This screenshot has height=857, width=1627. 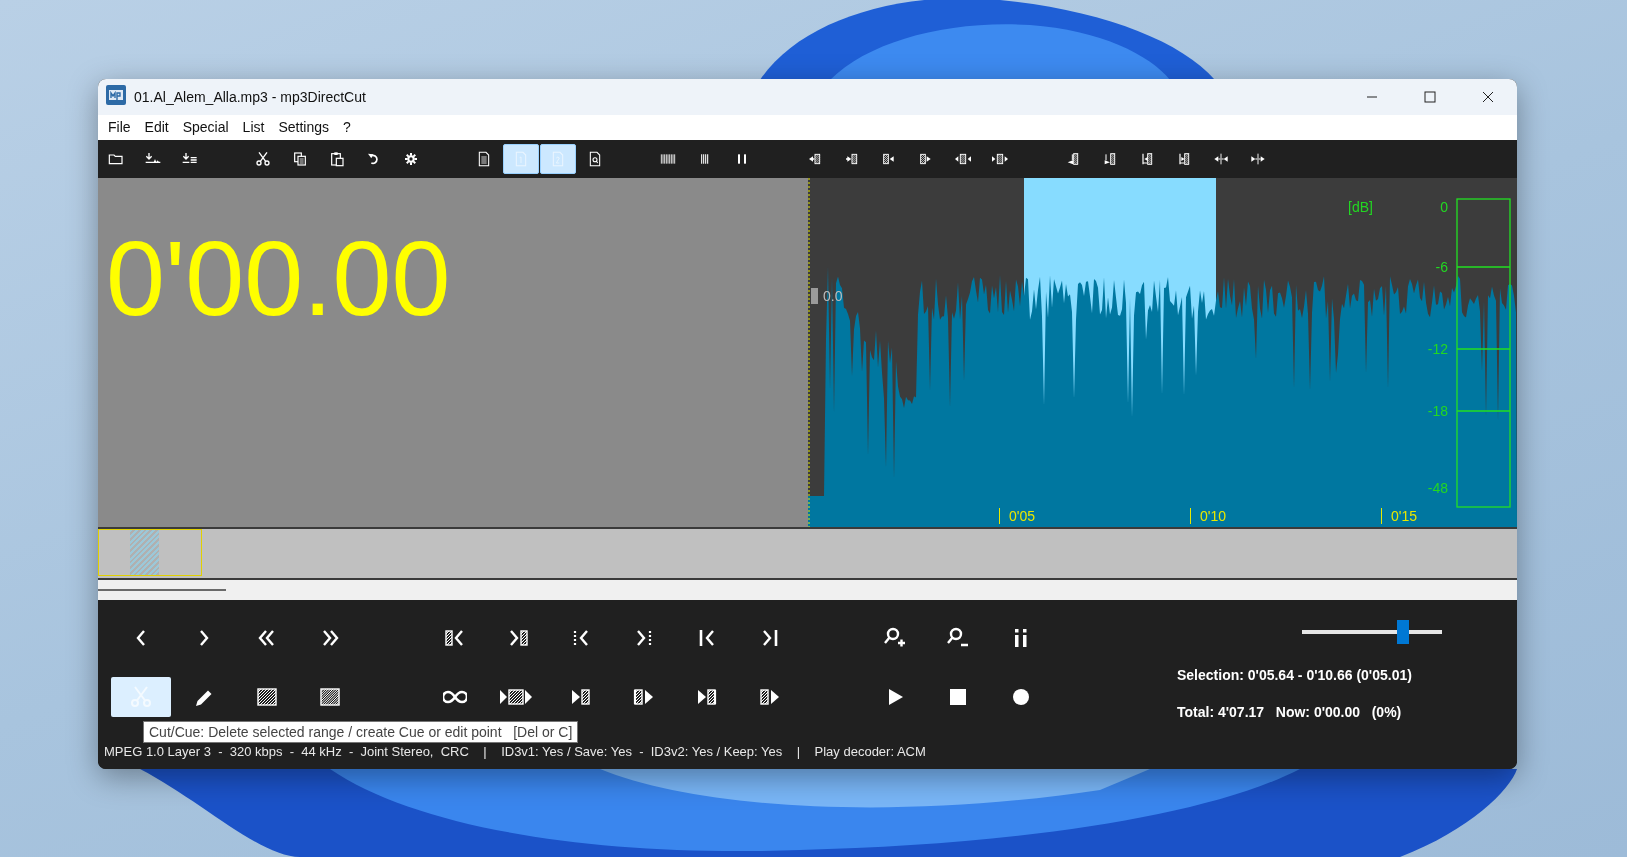 What do you see at coordinates (303, 127) in the screenshot?
I see `menu-item: Settings` at bounding box center [303, 127].